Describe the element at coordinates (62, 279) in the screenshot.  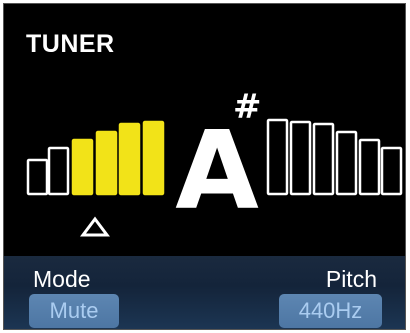
I see `mode-label: Mode` at that location.